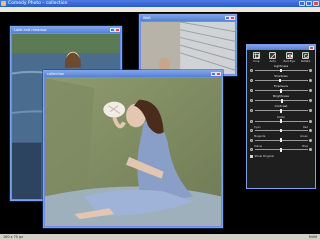 Image resolution: width=320 pixels, height=240 pixels. Describe the element at coordinates (188, 48) in the screenshot. I see `photo-wall` at that location.